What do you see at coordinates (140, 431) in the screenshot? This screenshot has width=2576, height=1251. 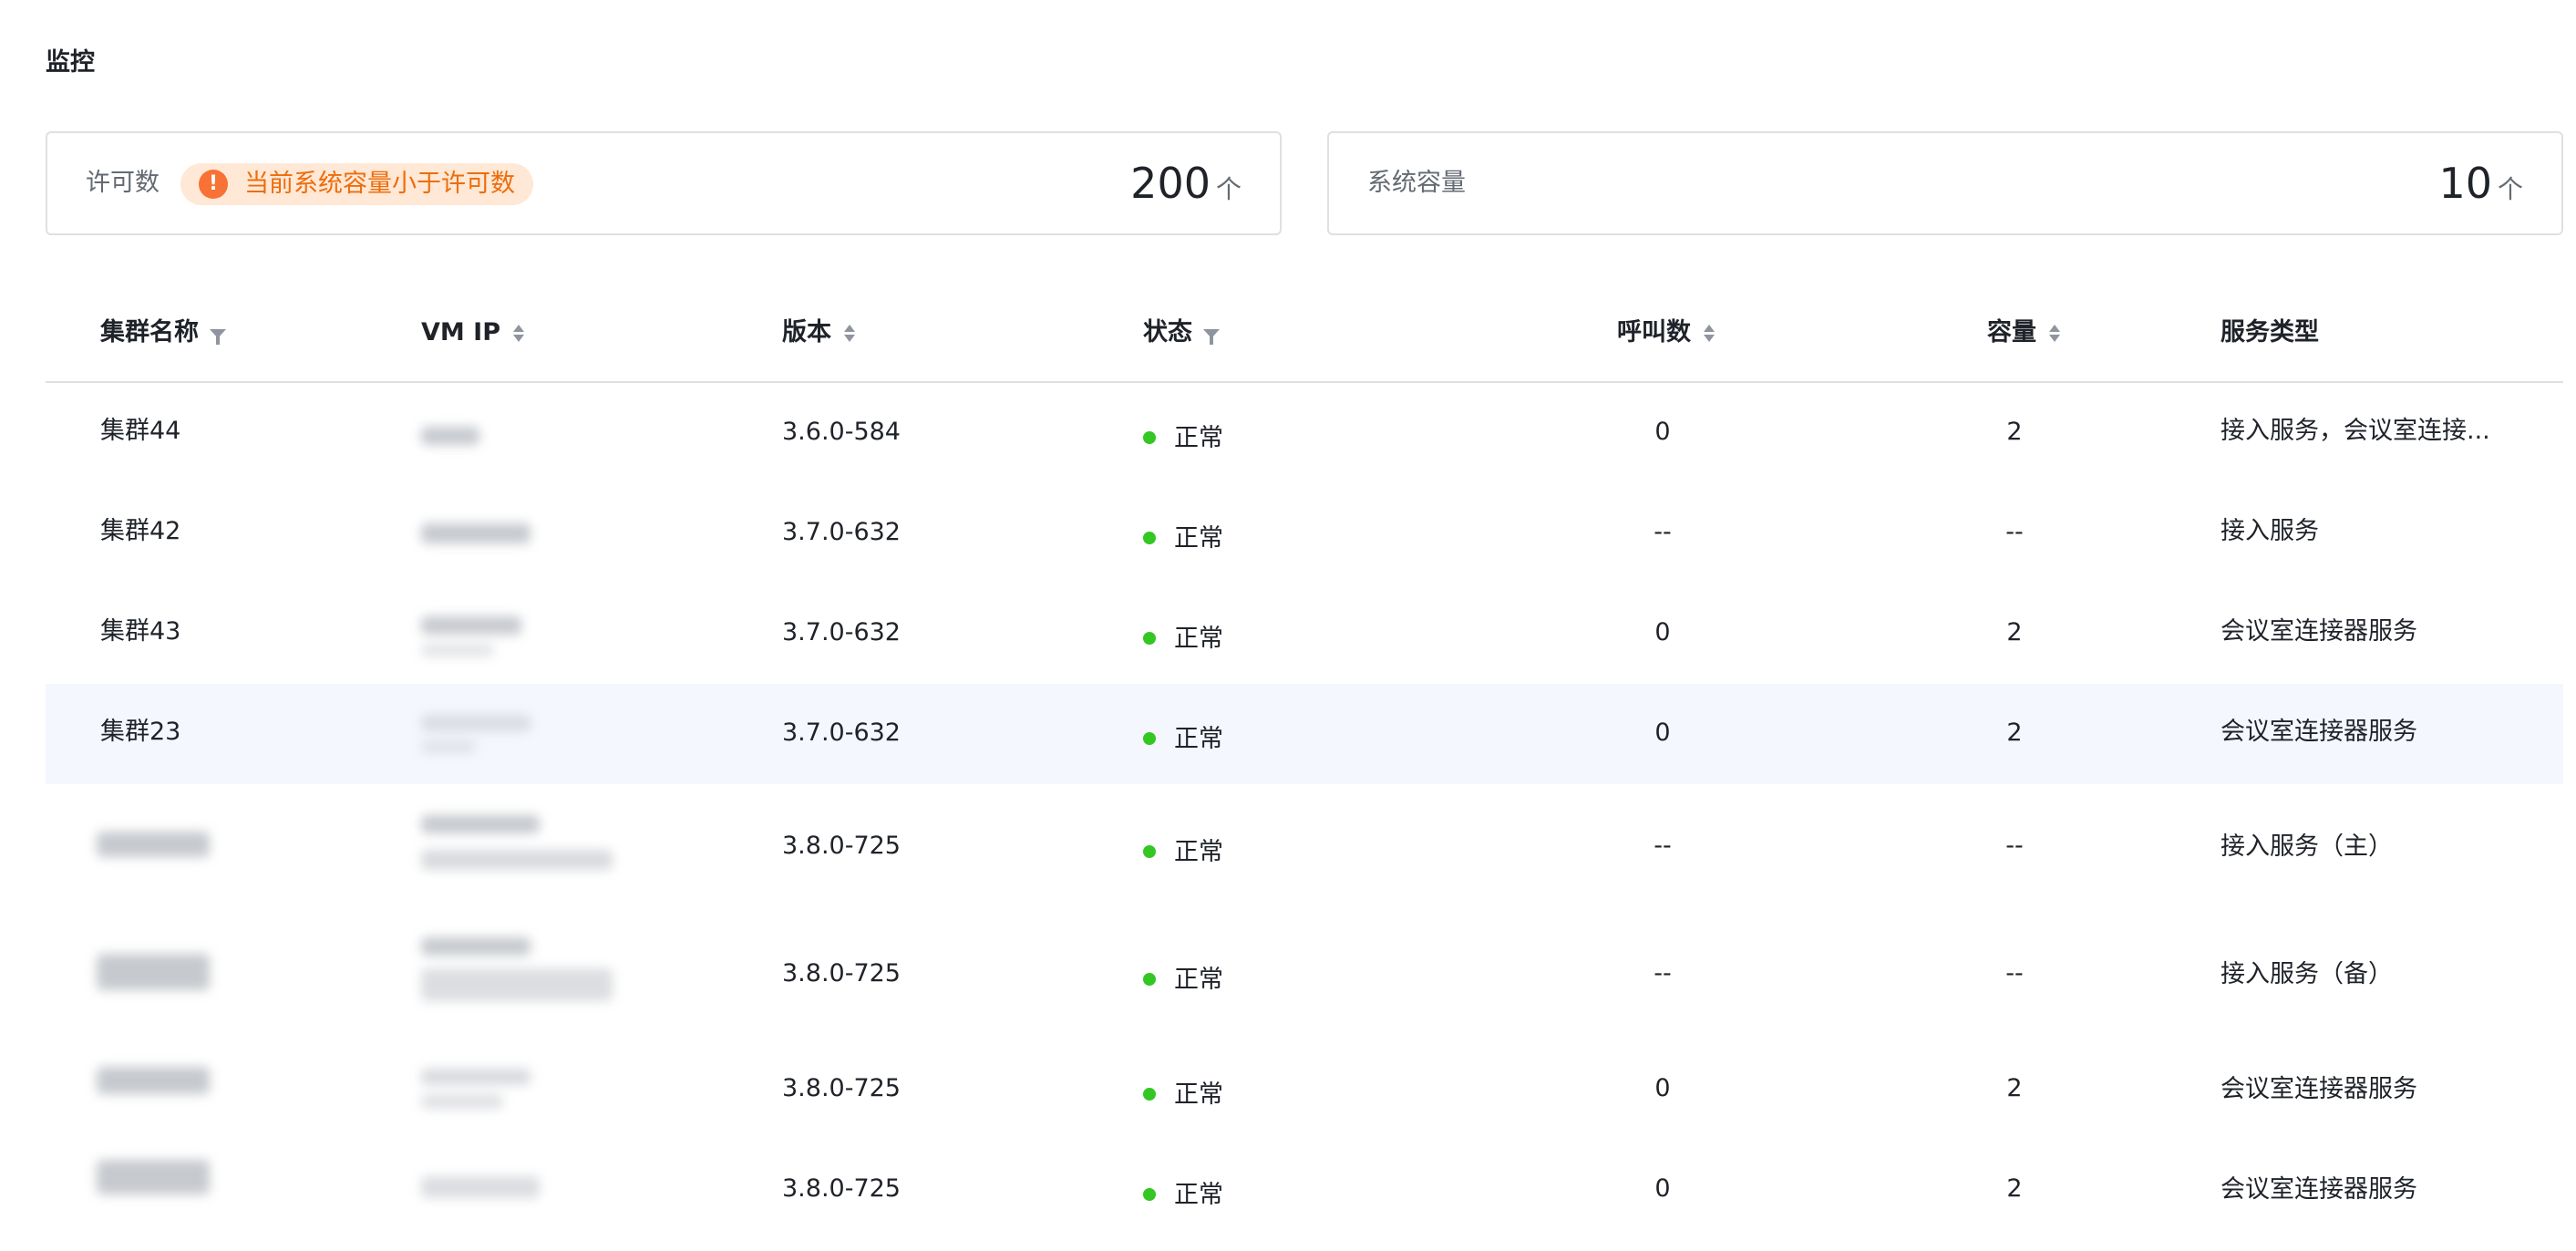 I see `cell-cluster-name: 集群44` at bounding box center [140, 431].